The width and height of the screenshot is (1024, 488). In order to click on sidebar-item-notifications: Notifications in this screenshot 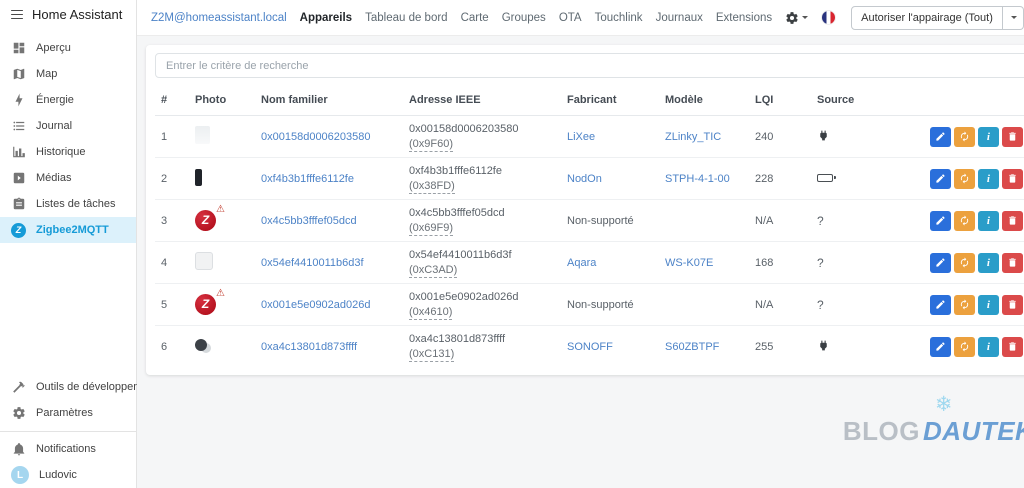, I will do `click(68, 449)`.